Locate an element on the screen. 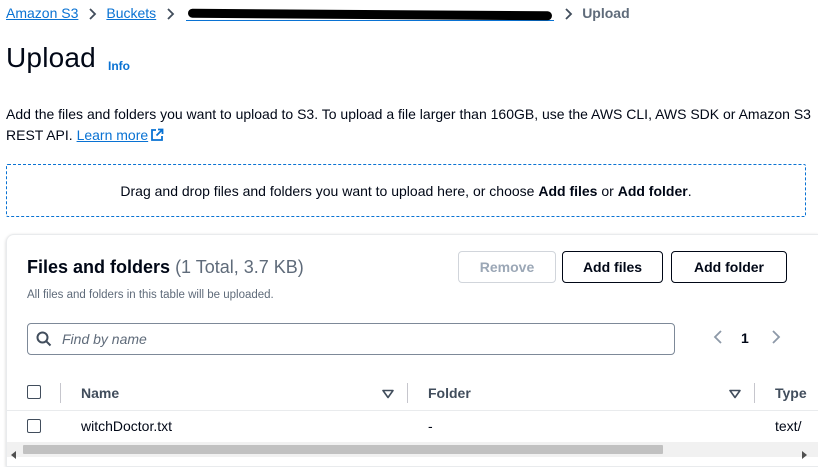 This screenshot has height=467, width=818. search-box is located at coordinates (351, 339).